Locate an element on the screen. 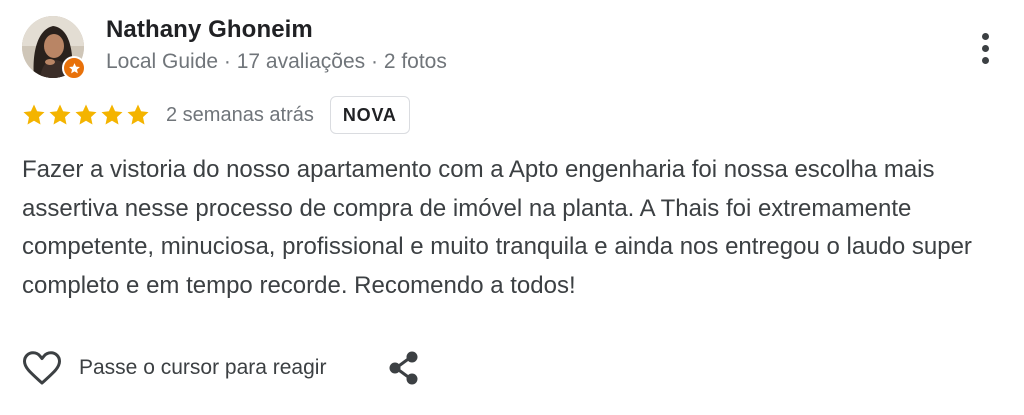  review-actions: Passe o cursor para reagir is located at coordinates (222, 368).